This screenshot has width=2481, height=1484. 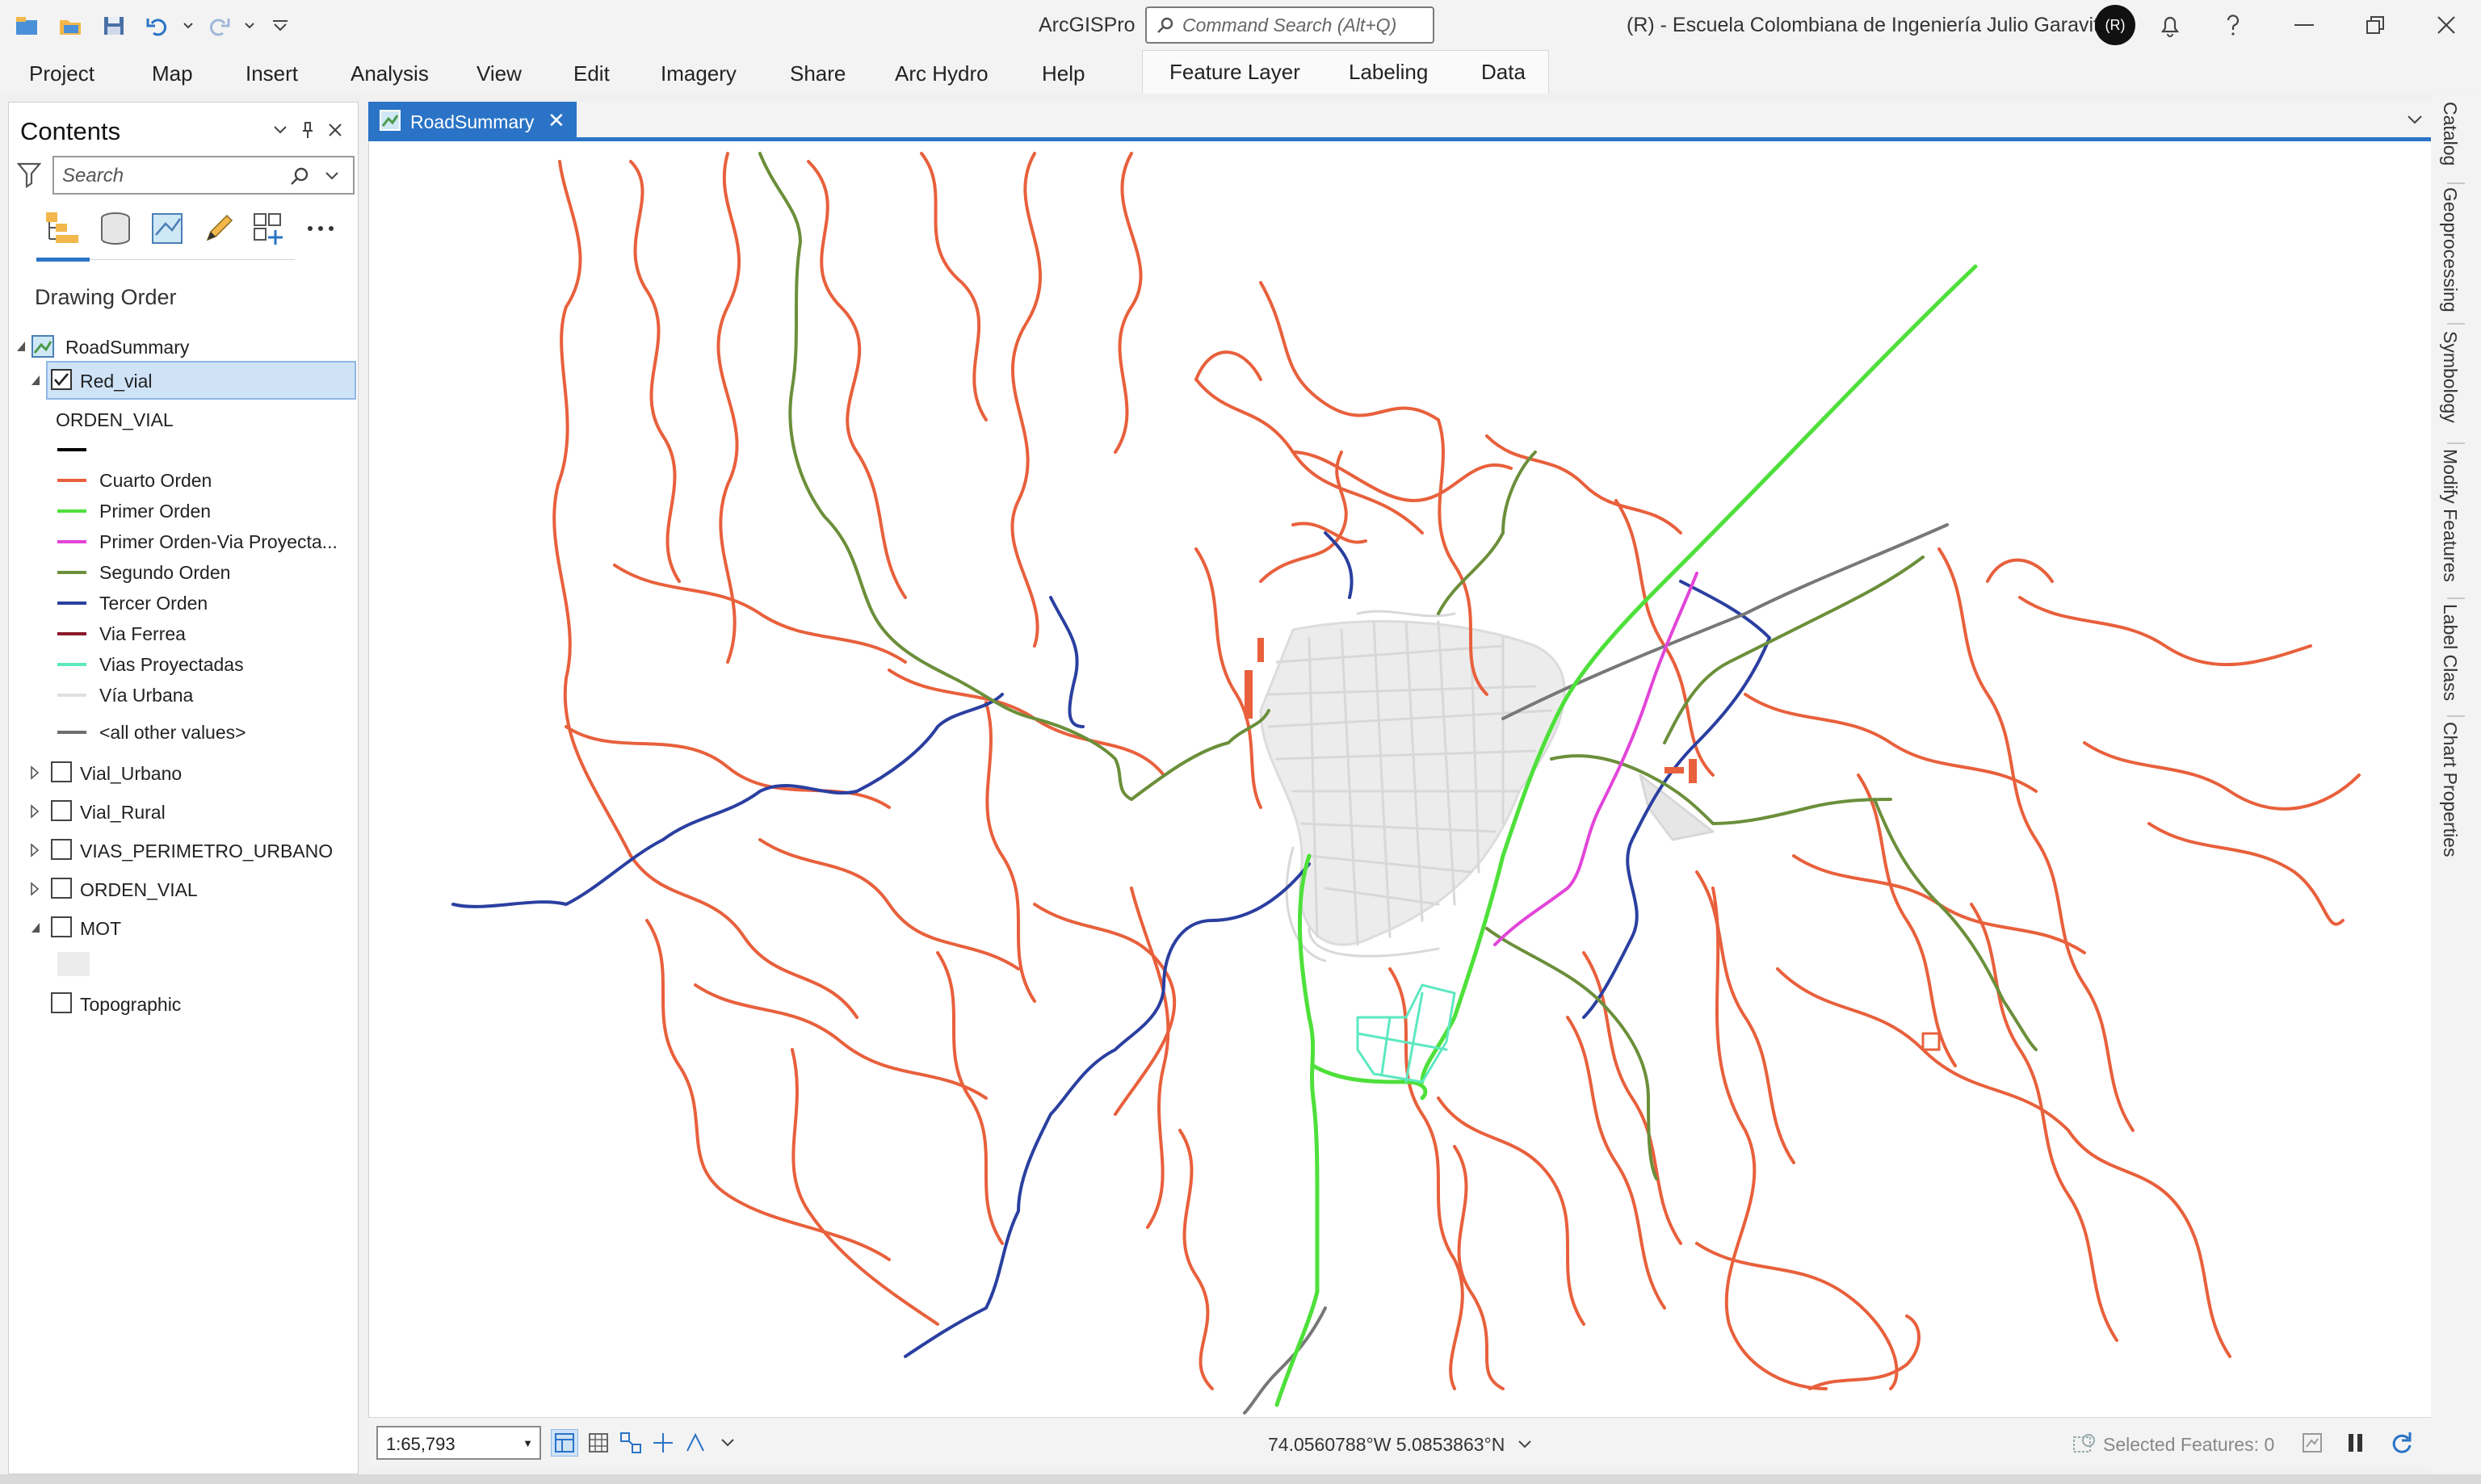 I want to click on redo-dropdown-icon, so click(x=249, y=26).